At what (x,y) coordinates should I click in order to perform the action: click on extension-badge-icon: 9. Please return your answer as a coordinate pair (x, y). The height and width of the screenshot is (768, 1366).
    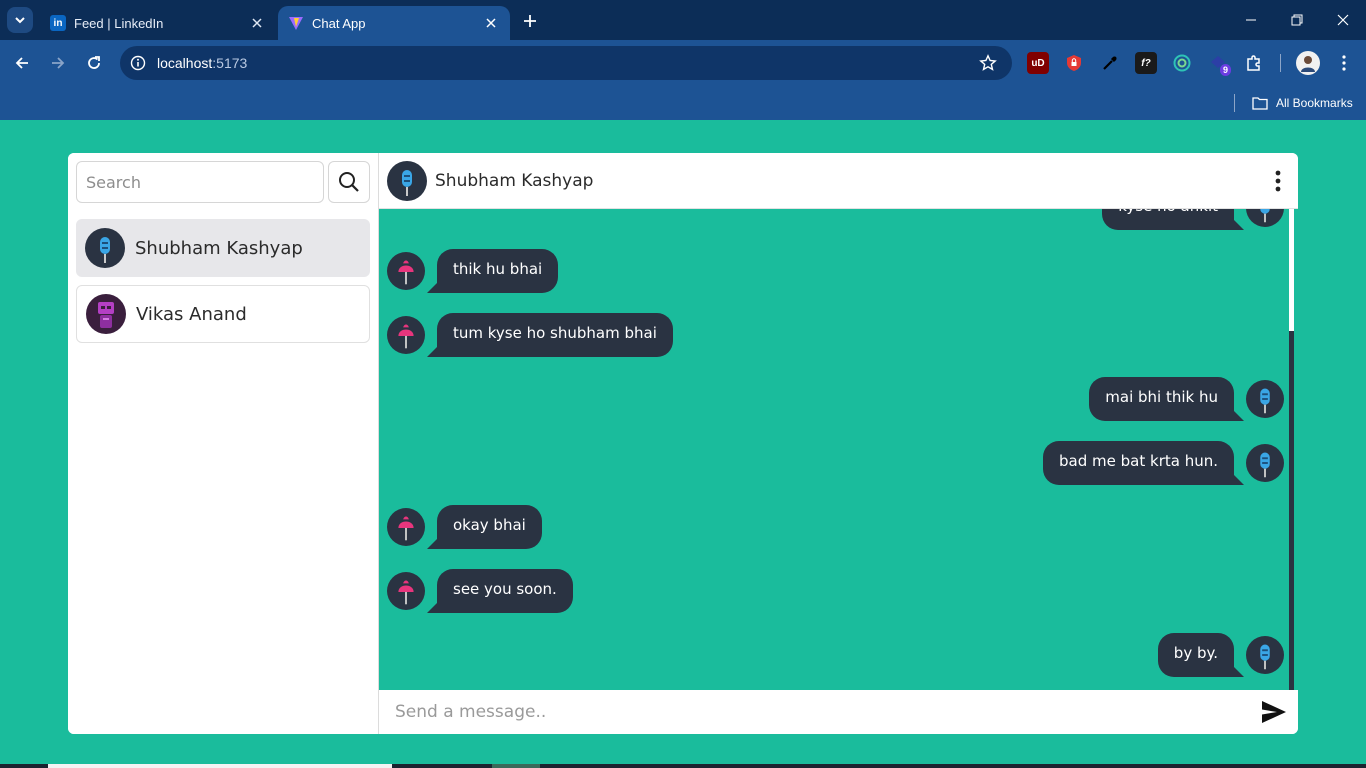
    Looking at the image, I should click on (1219, 64).